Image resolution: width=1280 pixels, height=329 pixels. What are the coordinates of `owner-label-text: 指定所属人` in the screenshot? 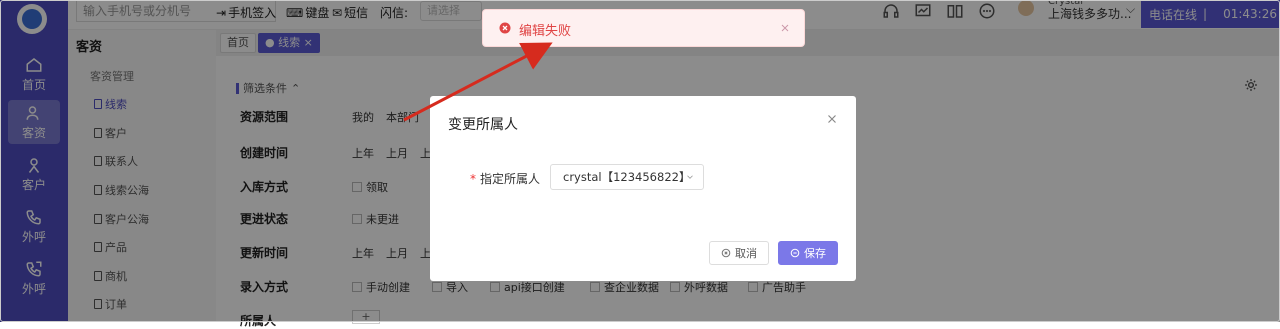 It's located at (510, 179).